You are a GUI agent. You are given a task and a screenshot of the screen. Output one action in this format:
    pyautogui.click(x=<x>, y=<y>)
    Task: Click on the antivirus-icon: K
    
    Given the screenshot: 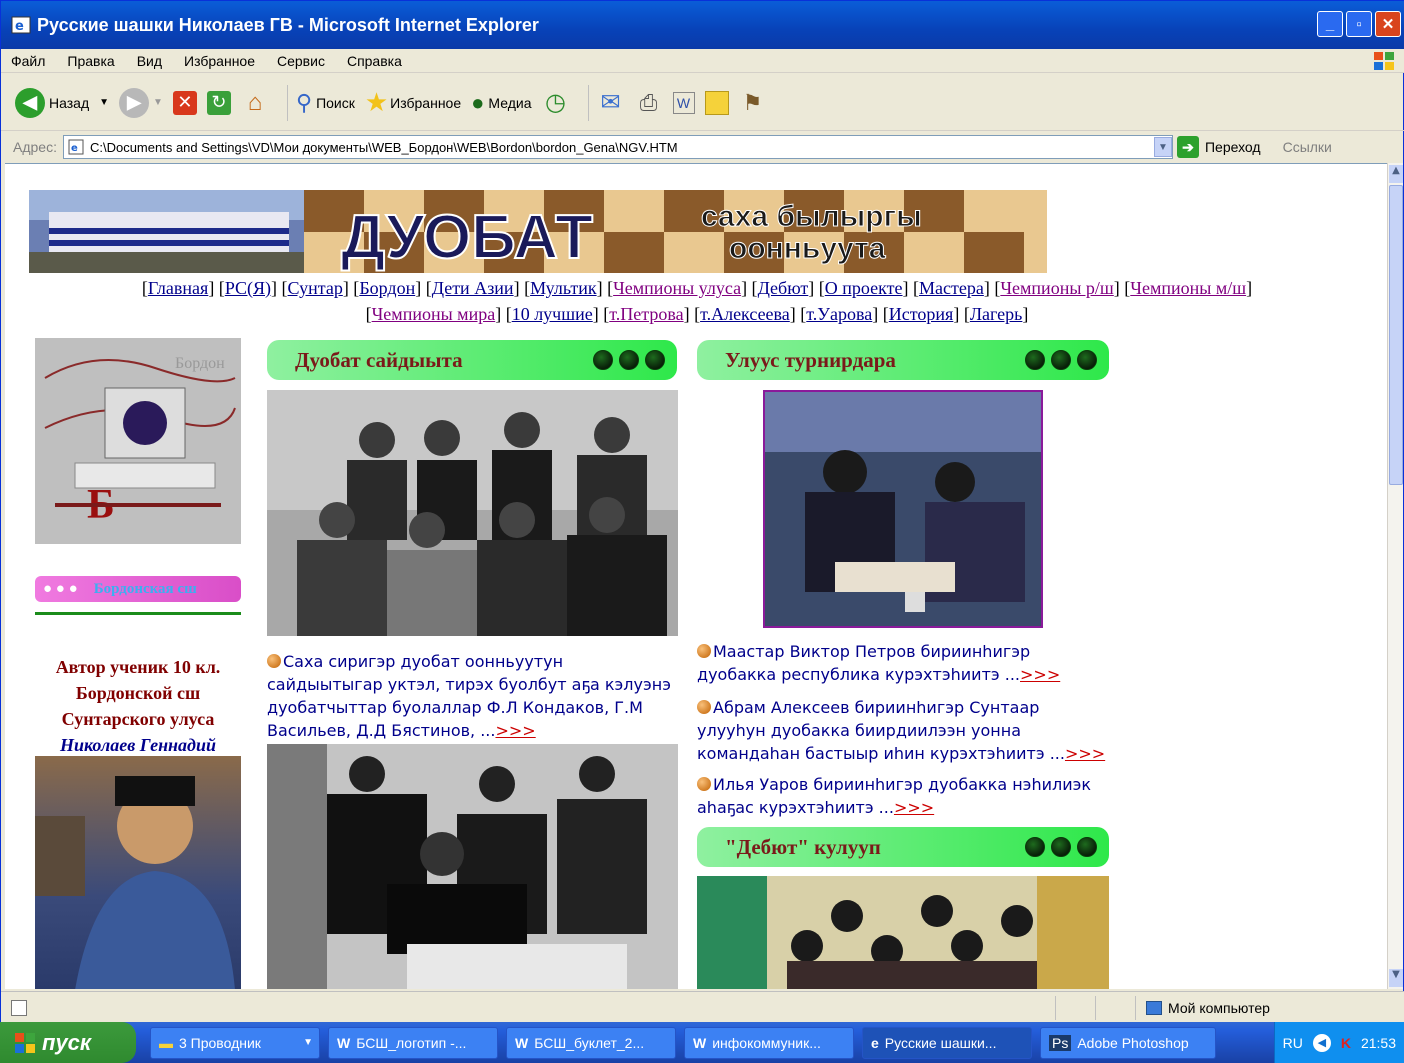 What is the action you would take?
    pyautogui.click(x=1346, y=1043)
    